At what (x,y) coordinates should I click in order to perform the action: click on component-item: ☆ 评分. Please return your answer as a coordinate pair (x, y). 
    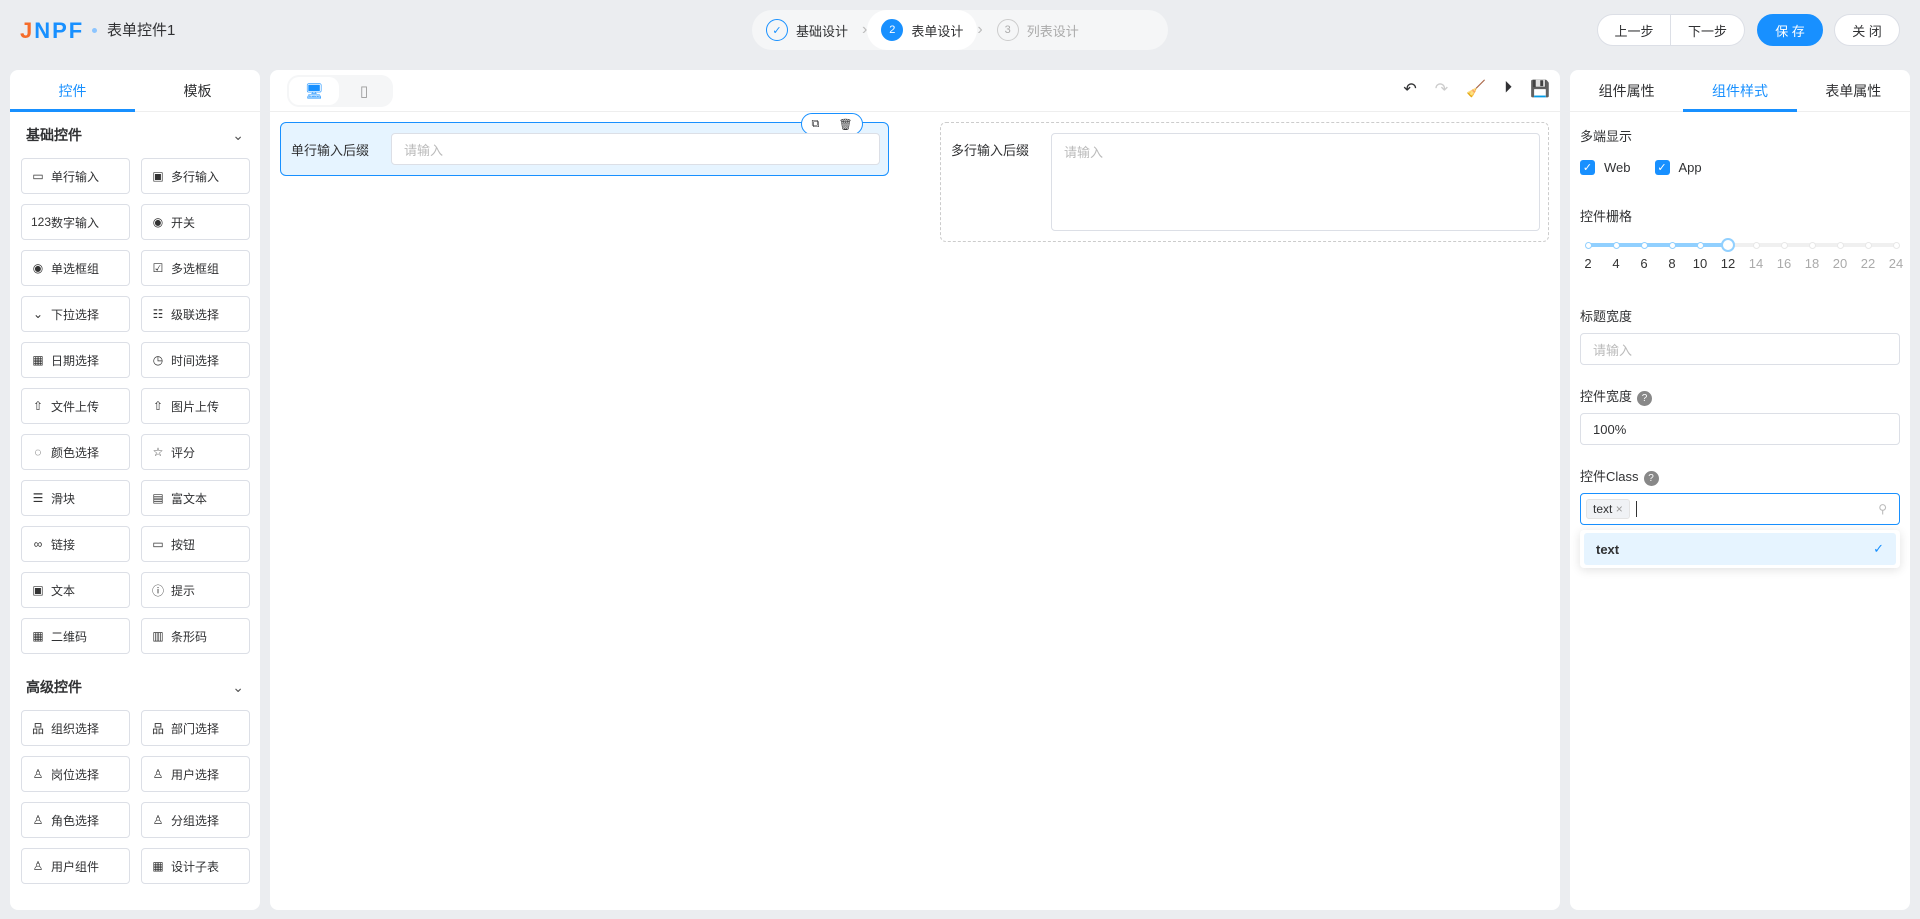
    Looking at the image, I should click on (195, 452).